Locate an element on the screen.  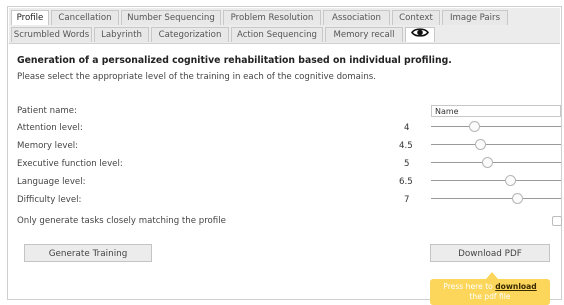
tab-association: Association is located at coordinates (356, 17).